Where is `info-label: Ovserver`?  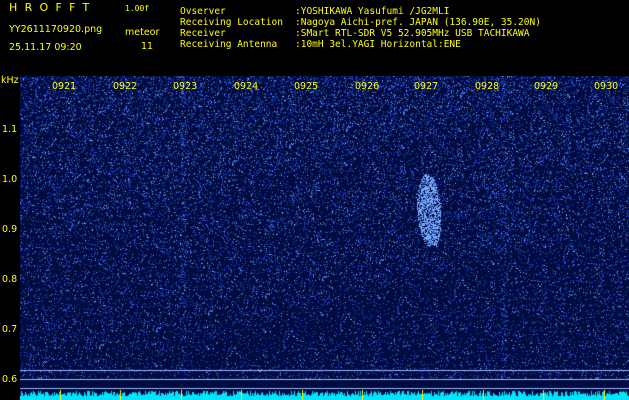
info-label: Ovserver is located at coordinates (203, 11).